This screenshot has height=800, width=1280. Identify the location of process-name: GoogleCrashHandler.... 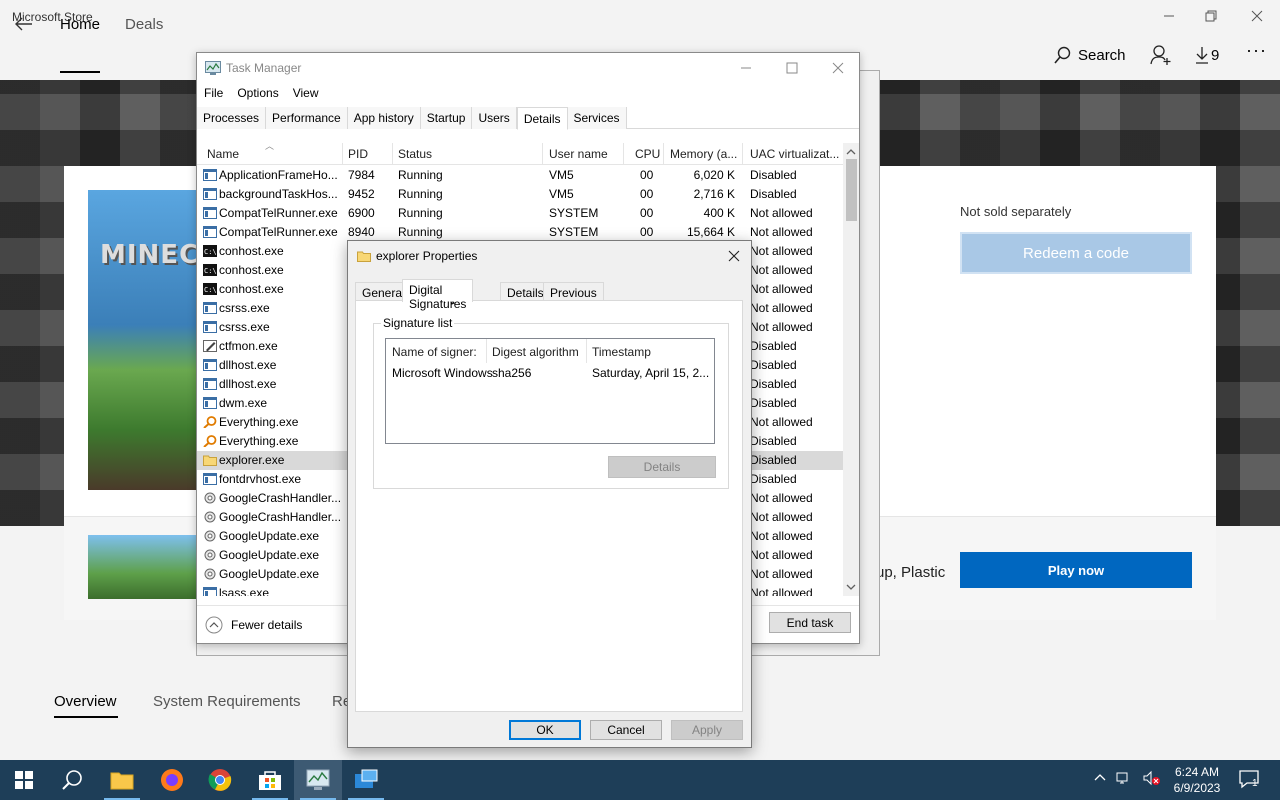
(280, 498).